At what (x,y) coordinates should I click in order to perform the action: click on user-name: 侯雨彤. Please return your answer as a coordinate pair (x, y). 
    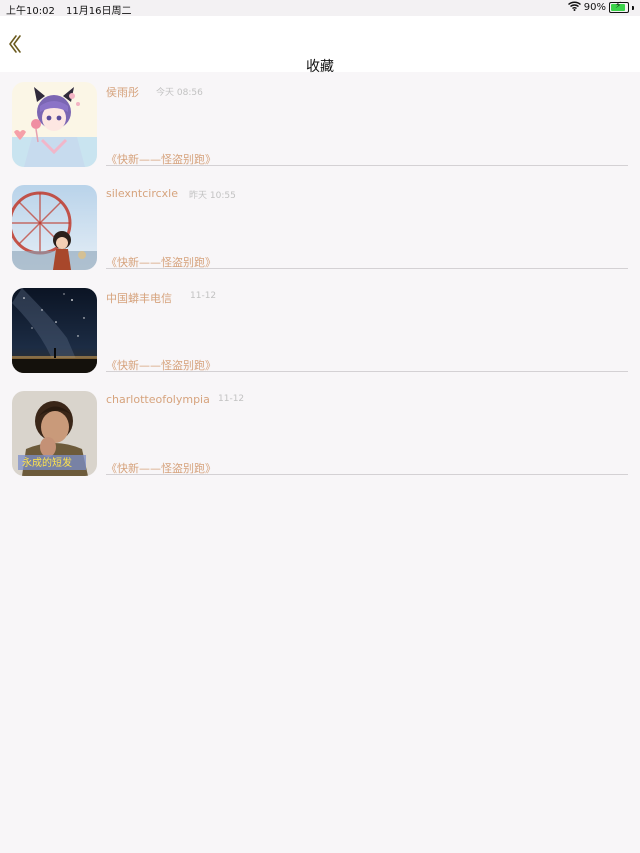
    Looking at the image, I should click on (122, 92).